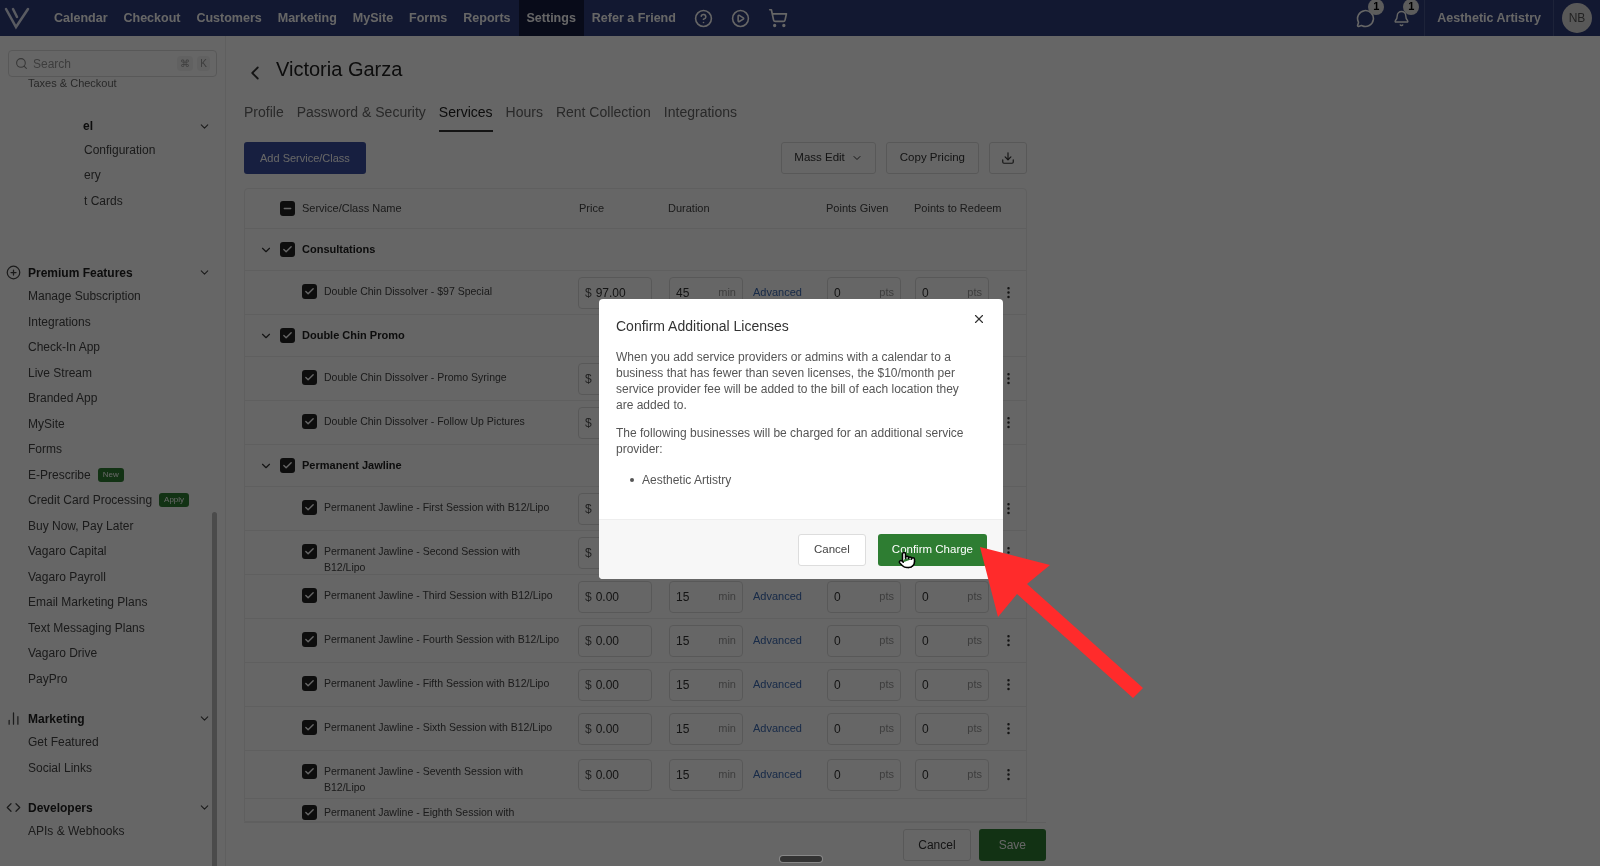 This screenshot has height=866, width=1600. Describe the element at coordinates (683, 293) in the screenshot. I see `field-value: 45` at that location.